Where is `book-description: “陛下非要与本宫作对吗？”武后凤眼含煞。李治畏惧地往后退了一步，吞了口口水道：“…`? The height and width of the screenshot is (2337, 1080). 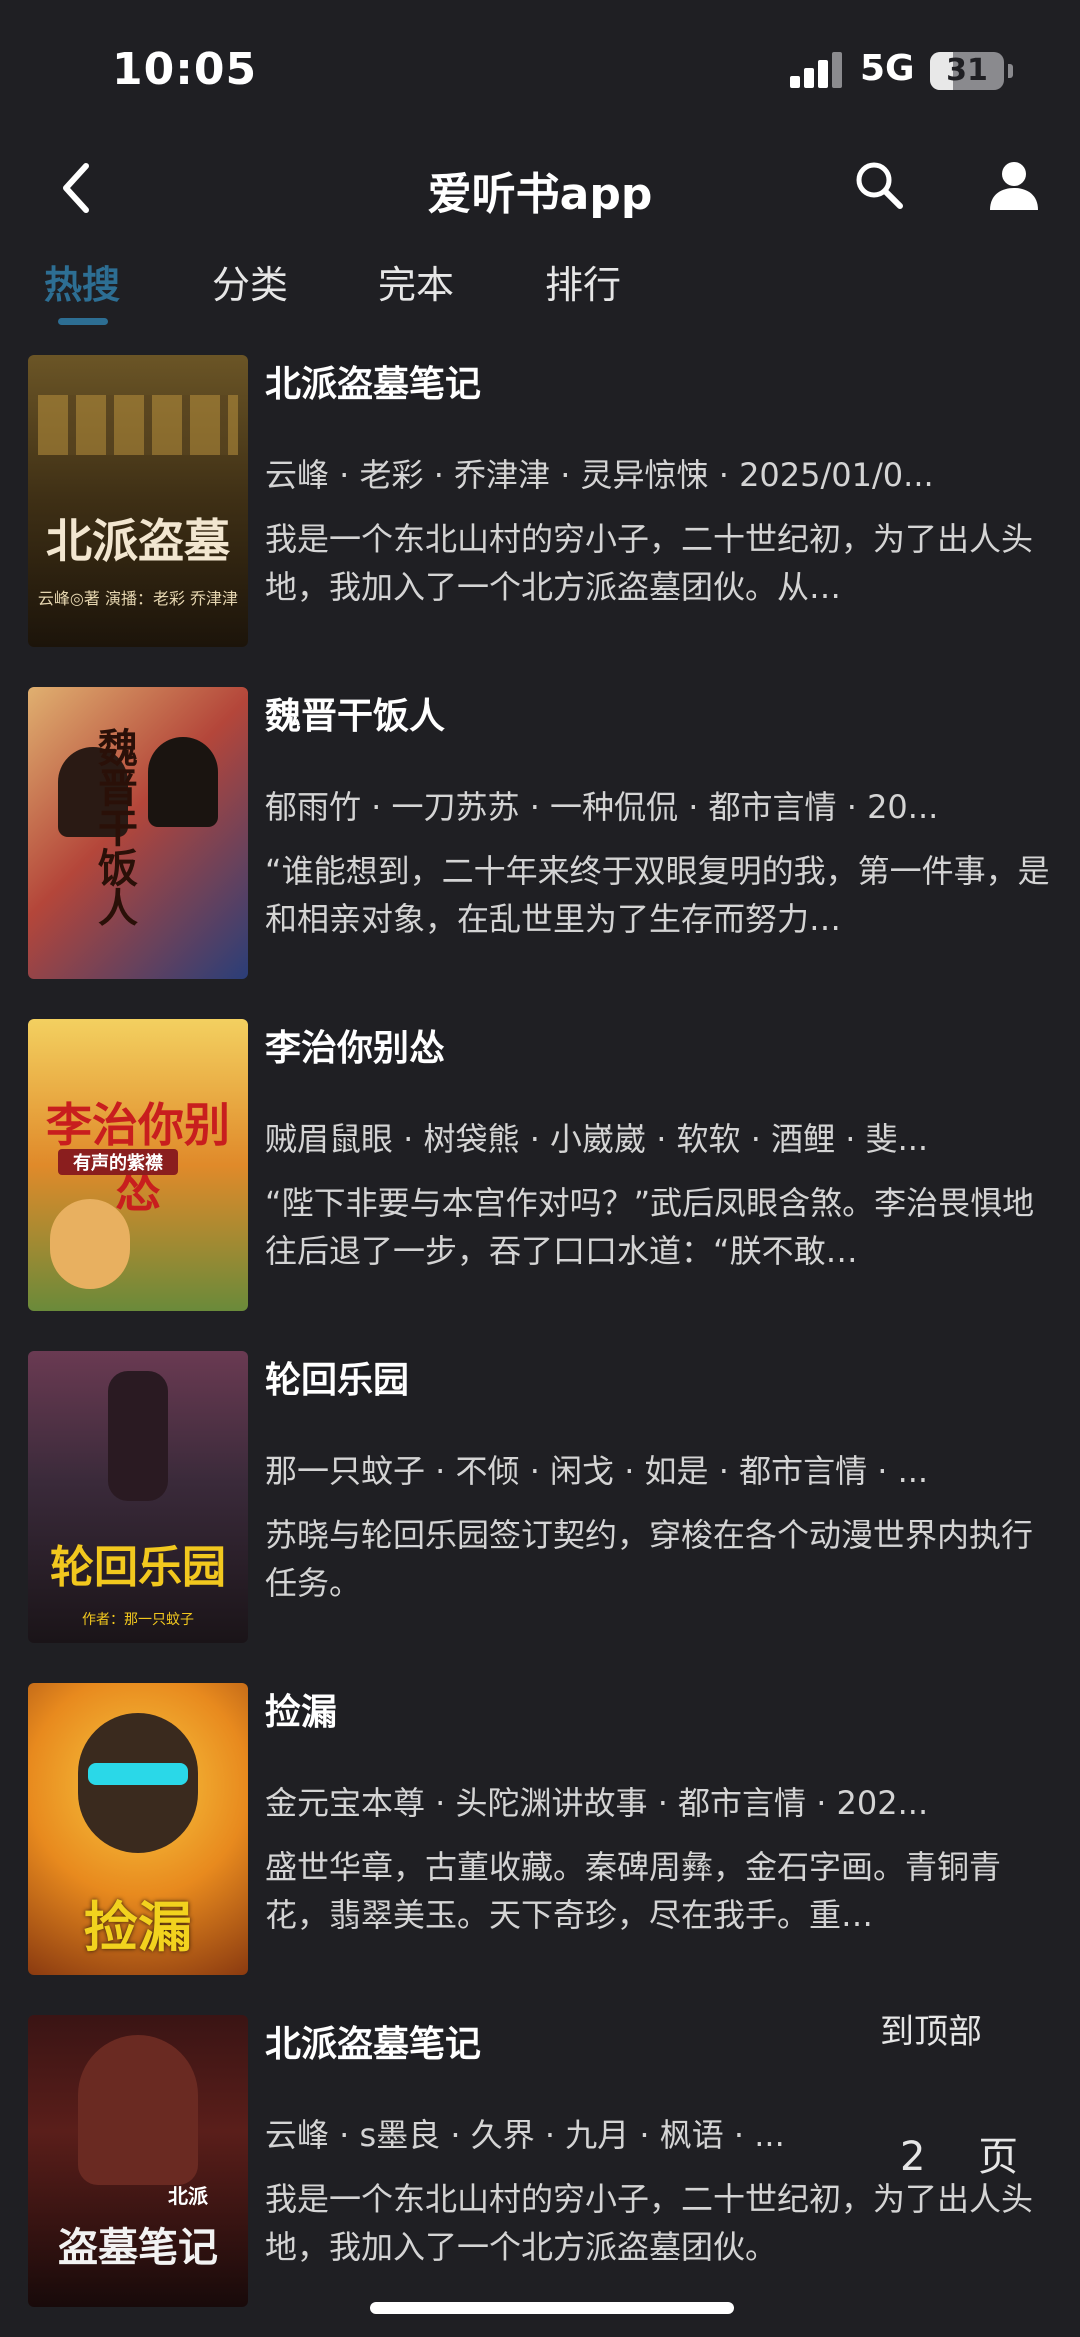
book-description: “陛下非要与本宫作对吗？”武后凤眼含煞。李治畏惧地往后退了一步，吞了口口水道：“… is located at coordinates (650, 1227).